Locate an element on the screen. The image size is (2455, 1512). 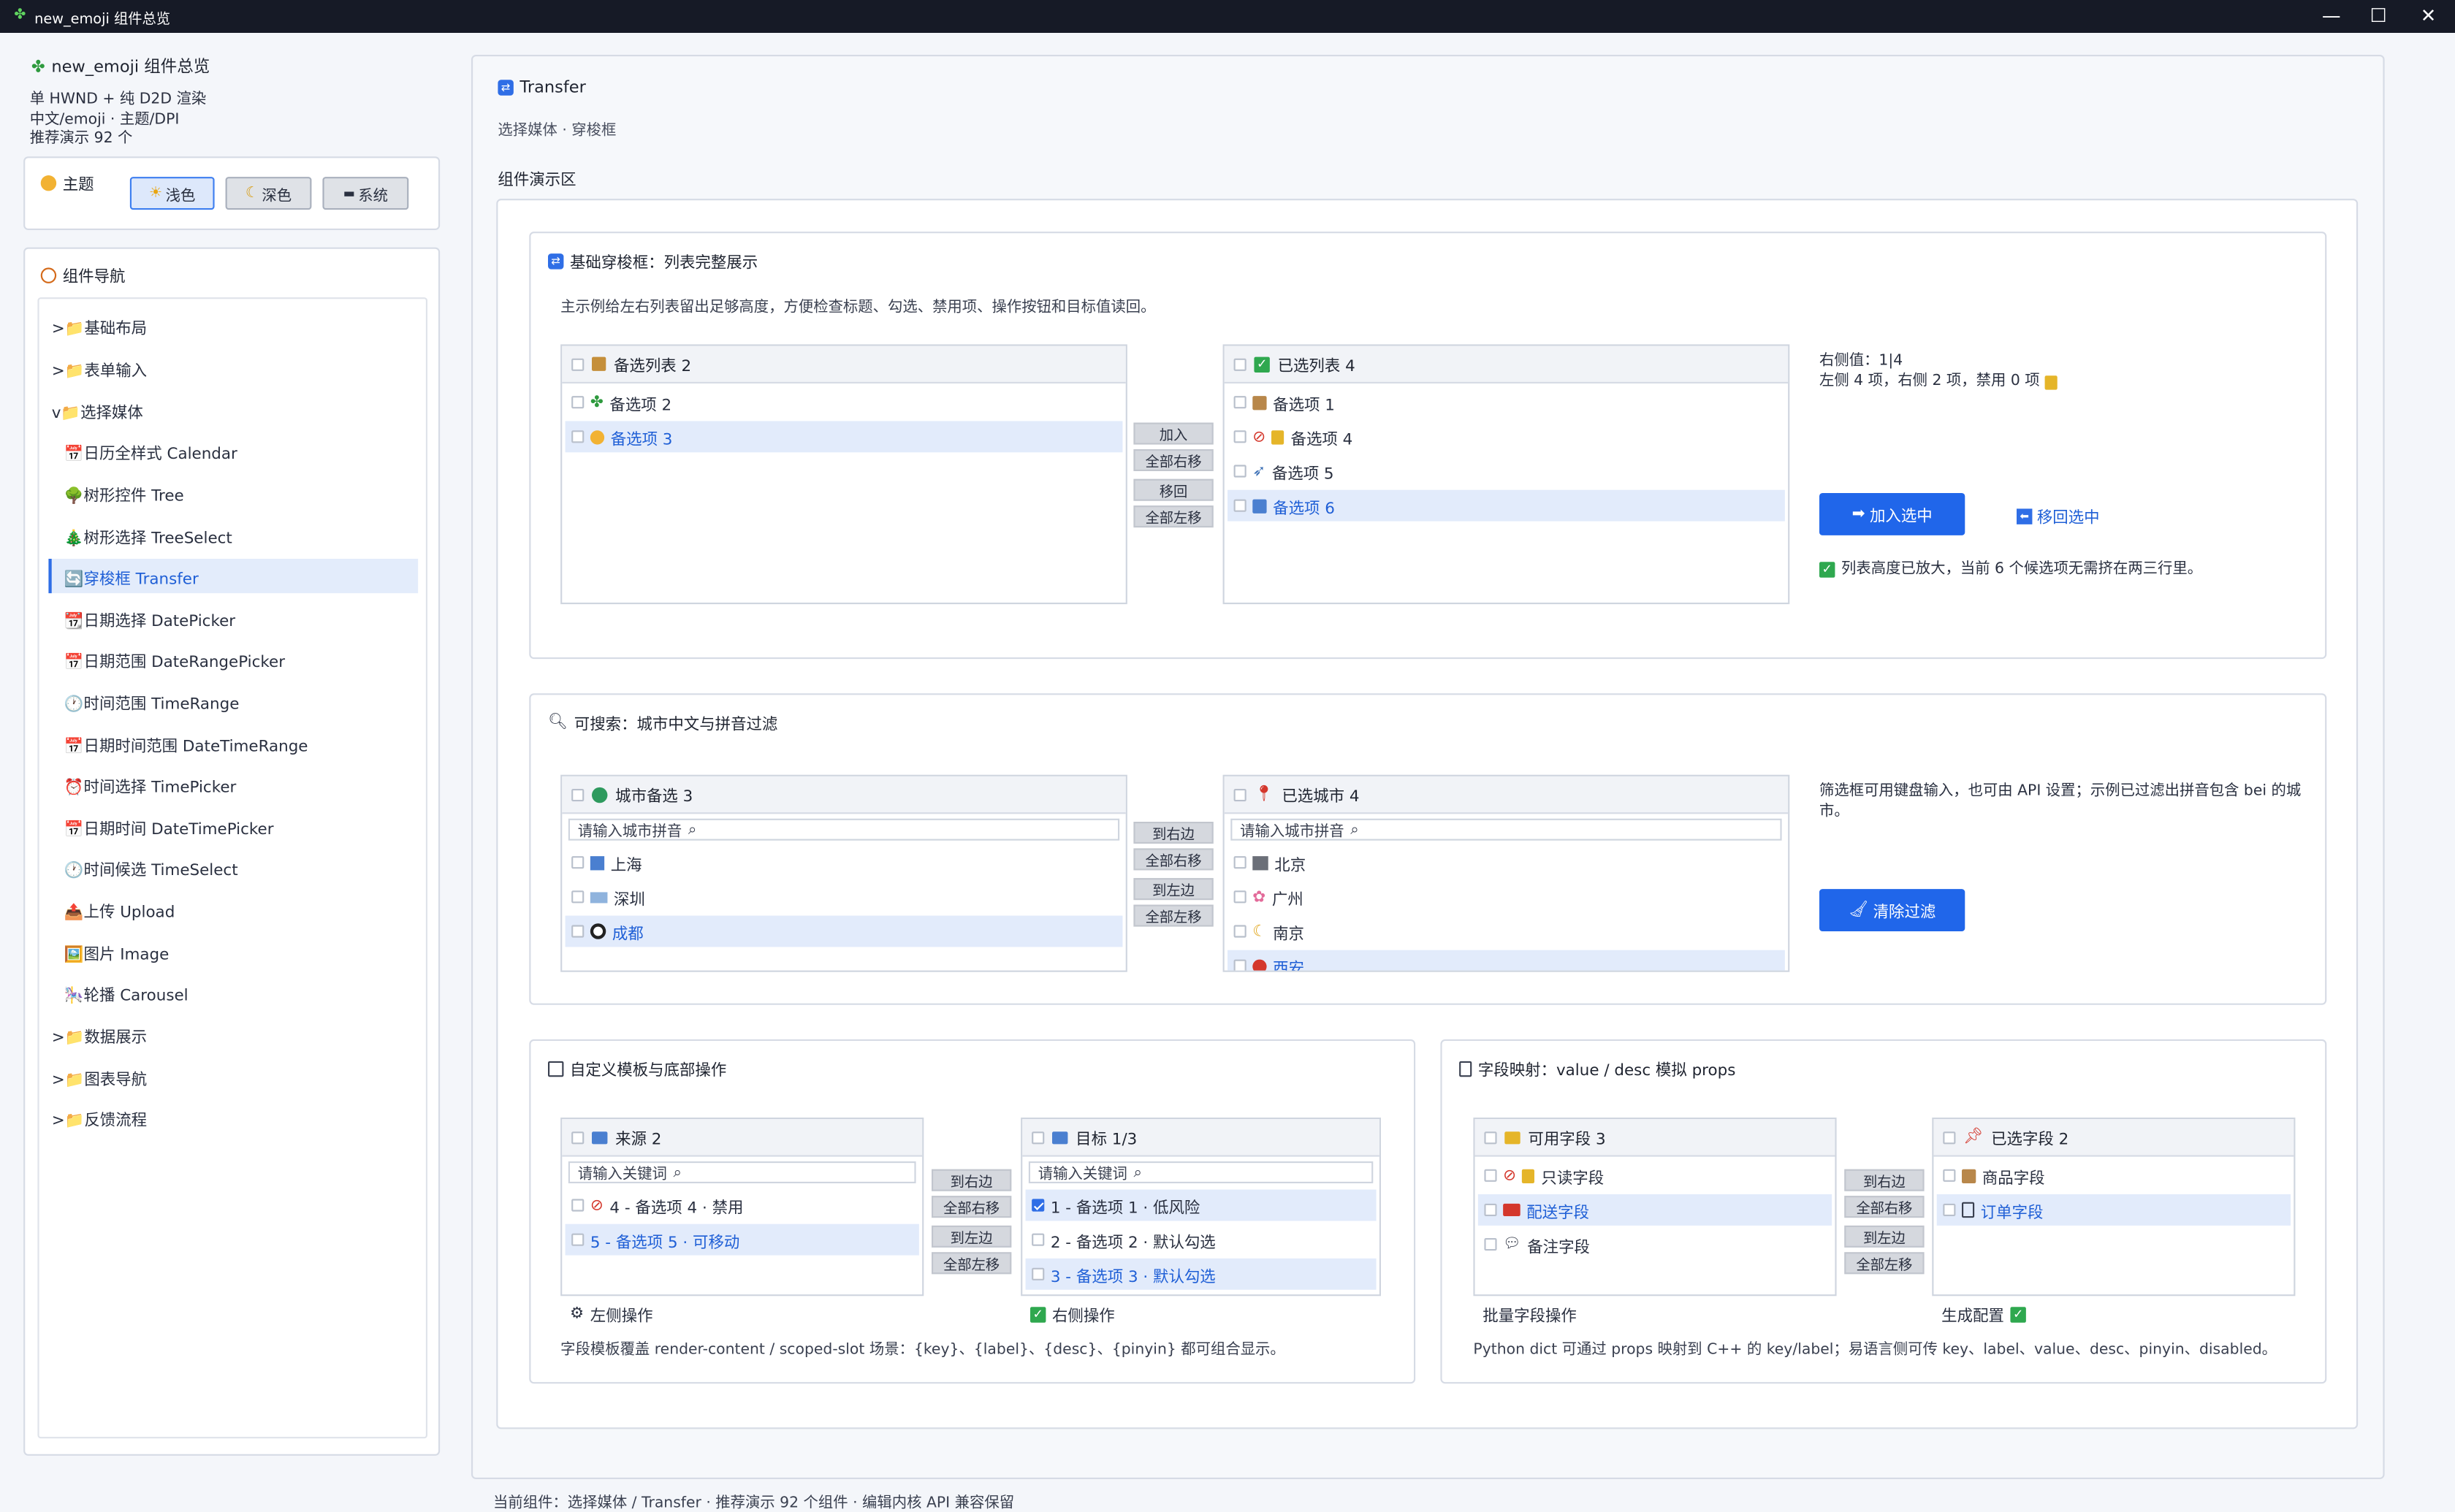
nav-item-timeselect: 🕐时间候选 TimeSelect is located at coordinates (241, 868).